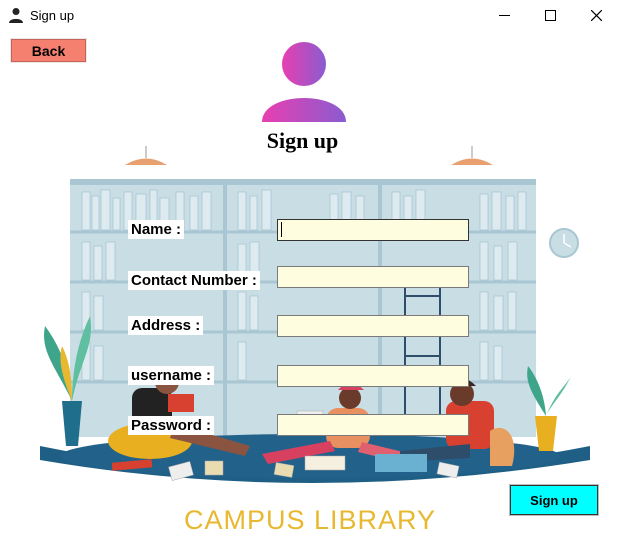  I want to click on back-button: Back, so click(48, 50).